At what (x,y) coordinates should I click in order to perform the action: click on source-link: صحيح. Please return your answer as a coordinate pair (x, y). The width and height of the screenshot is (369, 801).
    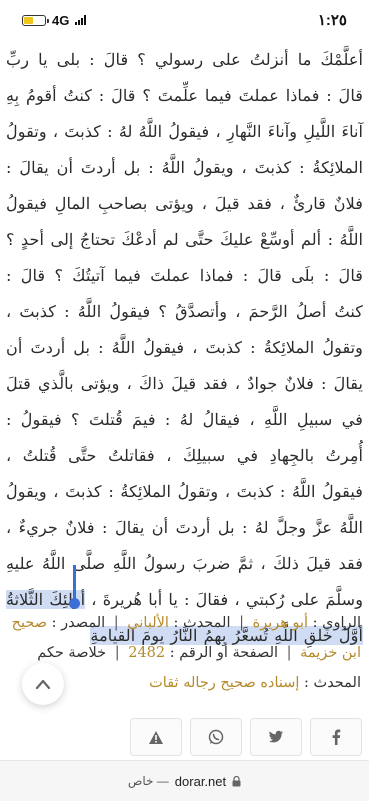
    Looking at the image, I should click on (29, 623).